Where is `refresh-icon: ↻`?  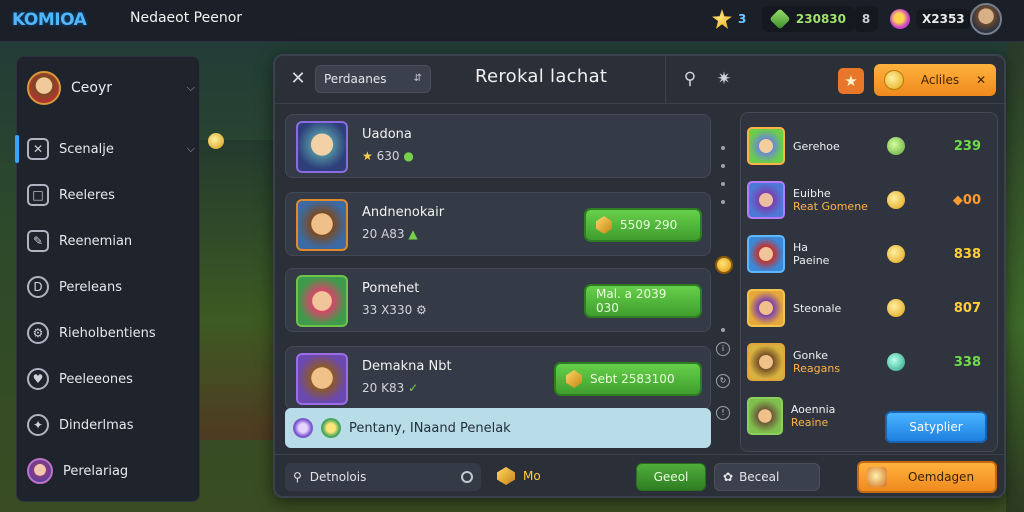 refresh-icon: ↻ is located at coordinates (723, 381).